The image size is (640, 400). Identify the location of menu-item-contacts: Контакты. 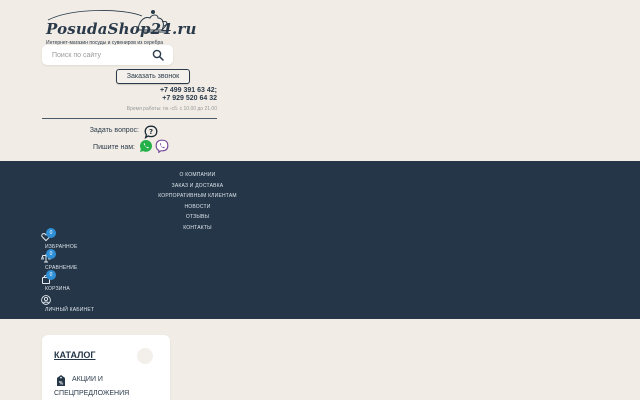
(197, 228).